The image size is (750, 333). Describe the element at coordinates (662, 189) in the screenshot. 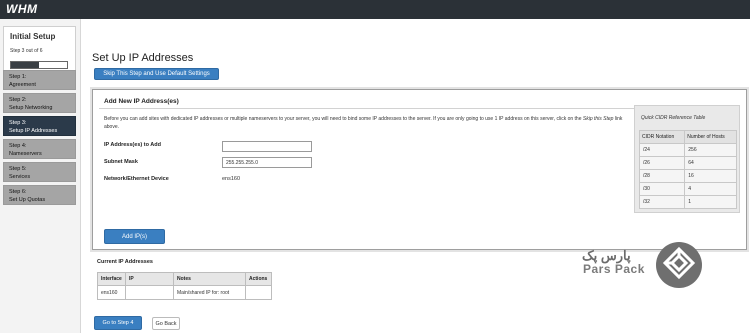

I see `table-cell: /30` at that location.